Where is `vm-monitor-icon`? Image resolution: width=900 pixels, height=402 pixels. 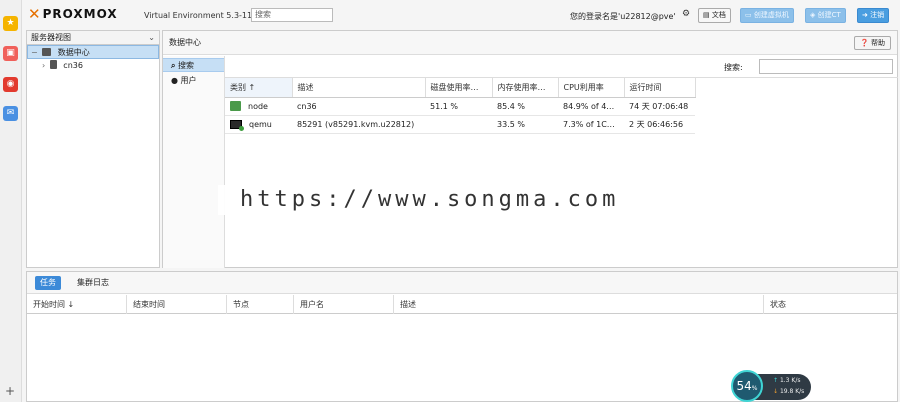
vm-monitor-icon is located at coordinates (237, 125).